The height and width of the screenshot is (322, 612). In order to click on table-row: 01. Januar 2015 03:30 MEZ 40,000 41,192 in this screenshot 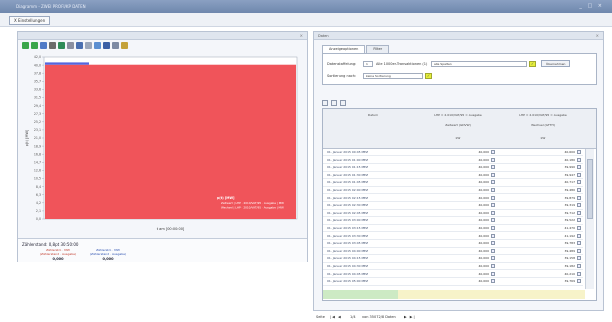, I will do `click(453, 236)`.